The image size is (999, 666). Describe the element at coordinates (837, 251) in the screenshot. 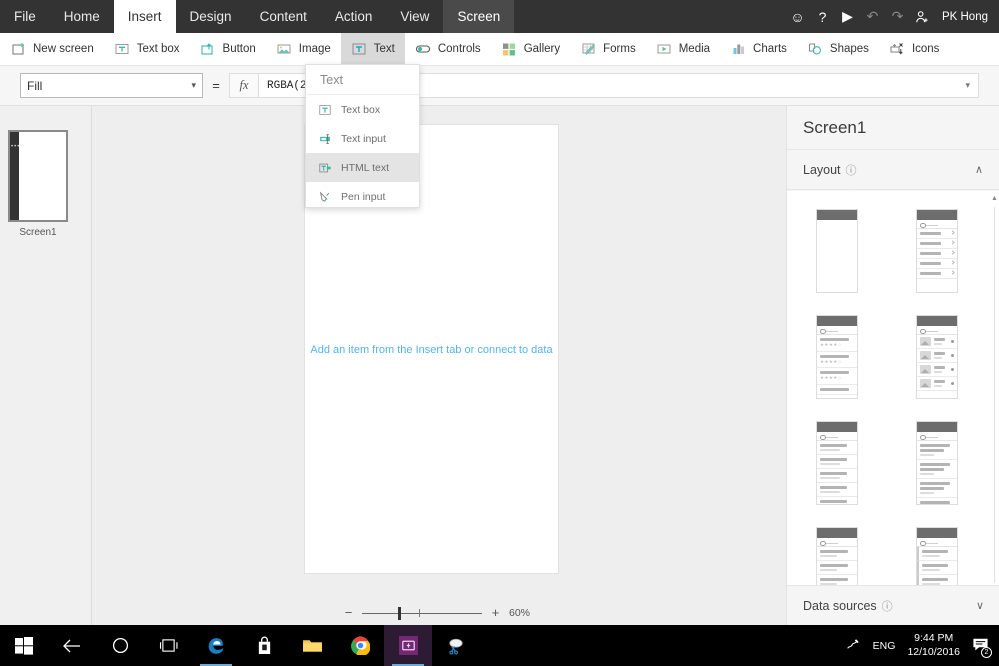

I see `layout-option-blank` at that location.